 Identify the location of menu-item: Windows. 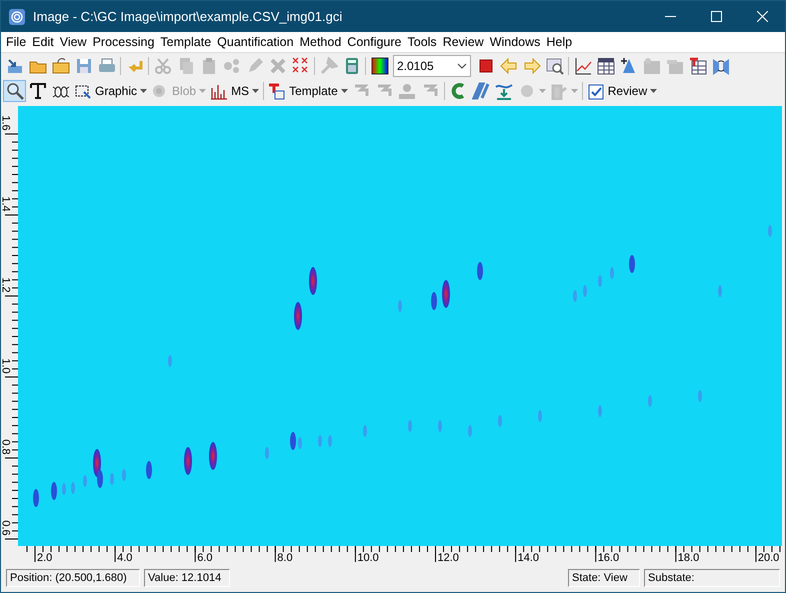
(515, 42).